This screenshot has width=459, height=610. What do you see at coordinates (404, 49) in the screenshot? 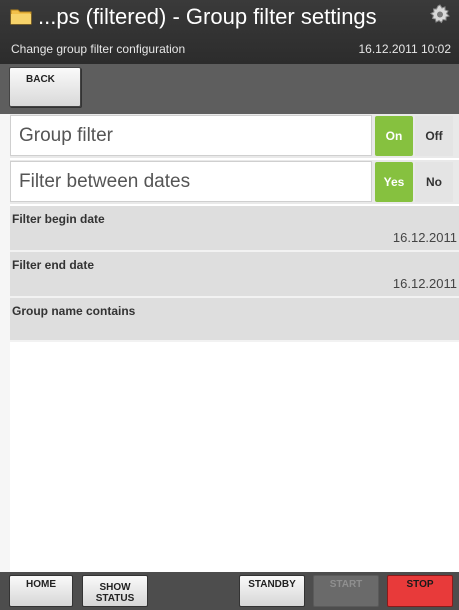
I see `datetime: 16.12.2011 10:02` at bounding box center [404, 49].